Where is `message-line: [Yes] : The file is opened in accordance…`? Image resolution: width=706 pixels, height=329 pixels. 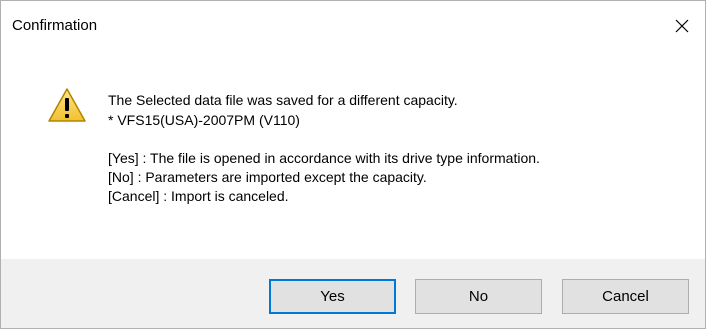 message-line: [Yes] : The file is opened in accordance… is located at coordinates (324, 158).